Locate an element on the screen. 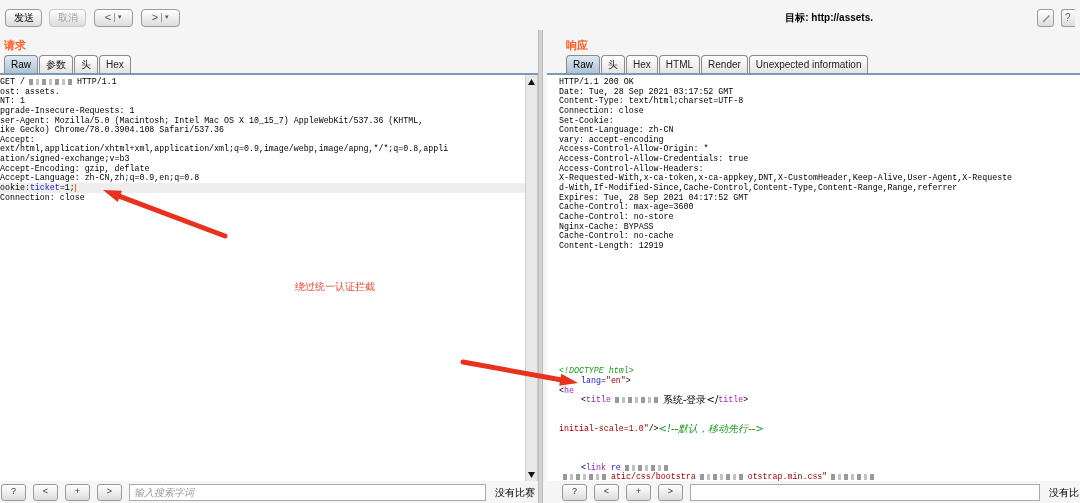  code-line: Accept-Encoding: gzip, deflate is located at coordinates (75, 168).